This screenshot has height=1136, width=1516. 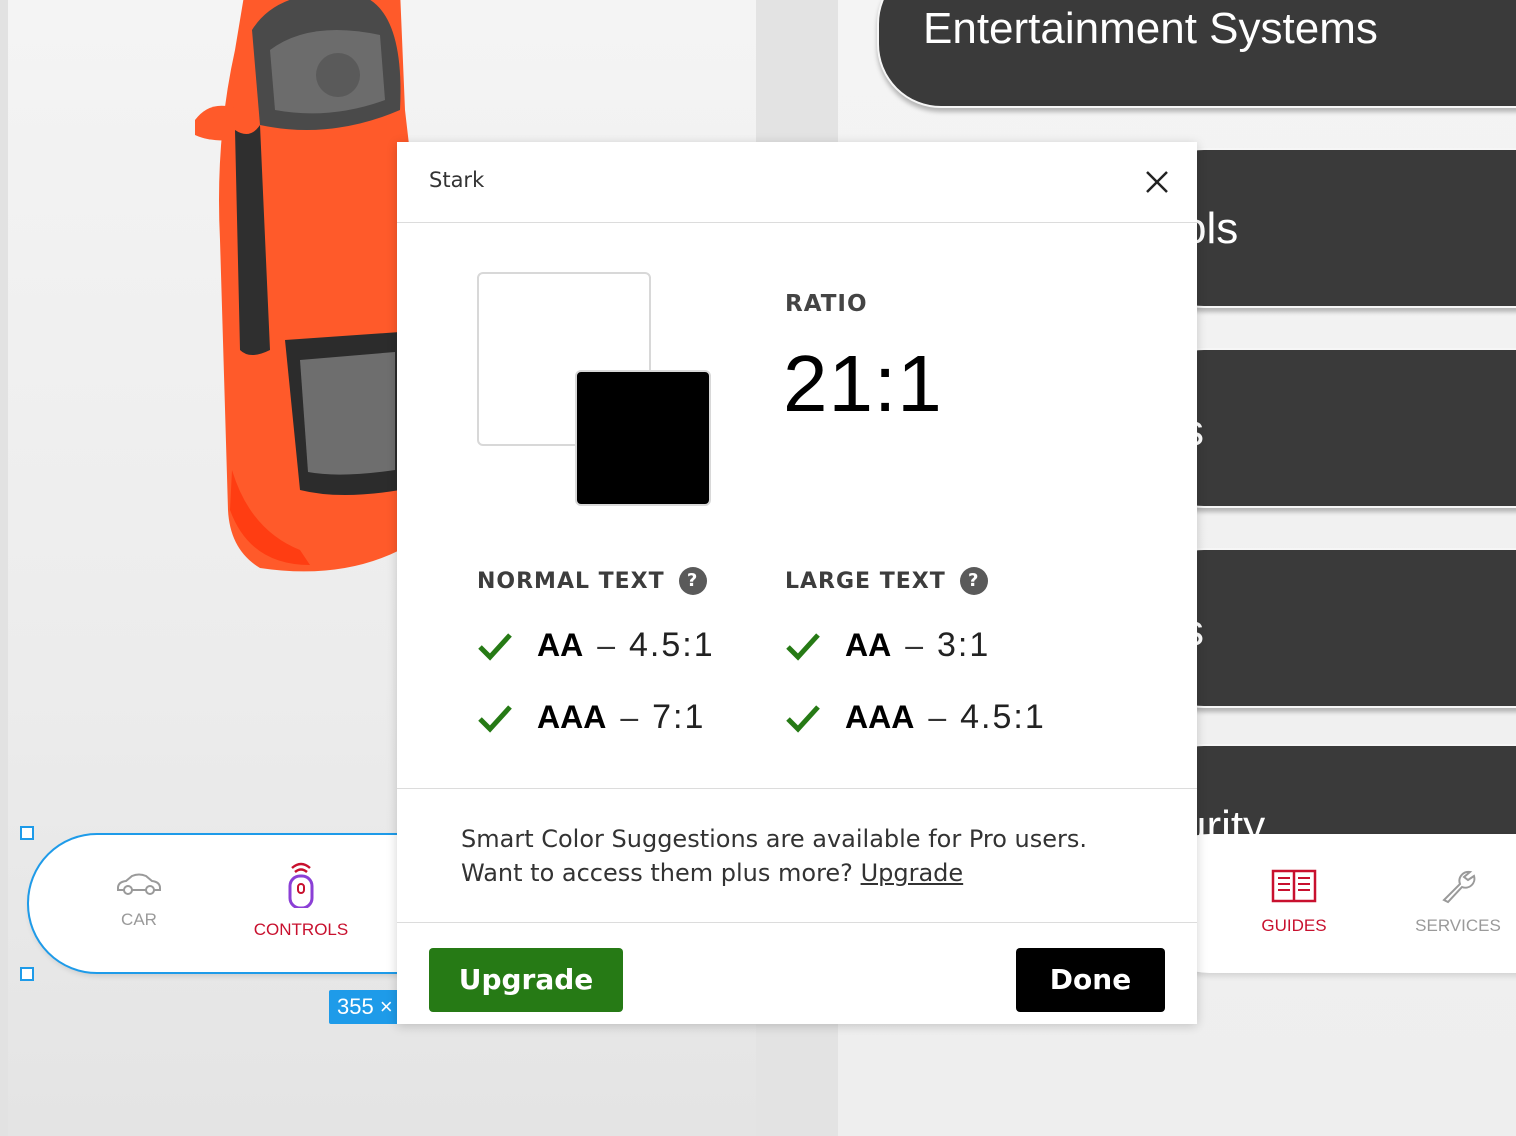 I want to click on dialog-title: Stark, so click(x=457, y=180).